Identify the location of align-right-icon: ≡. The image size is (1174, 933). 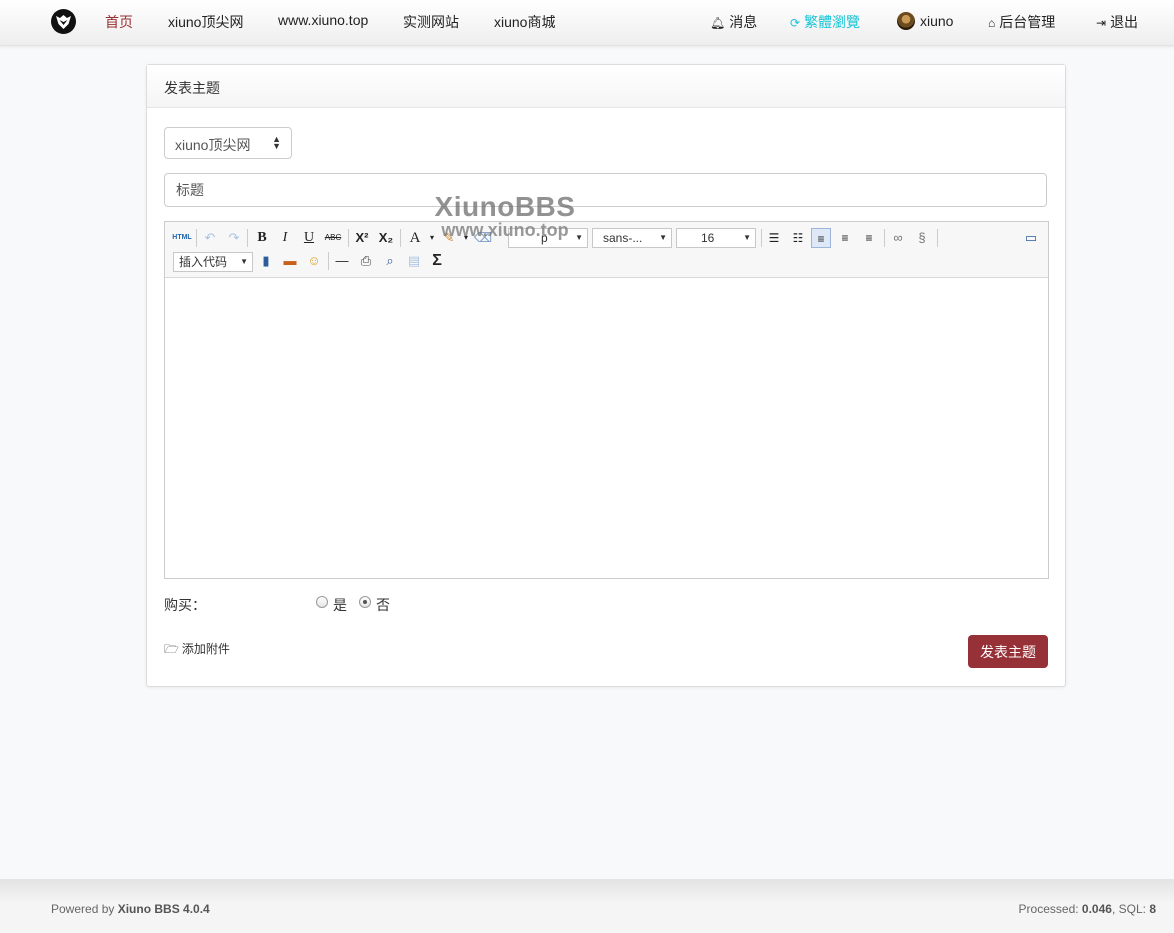
(869, 238).